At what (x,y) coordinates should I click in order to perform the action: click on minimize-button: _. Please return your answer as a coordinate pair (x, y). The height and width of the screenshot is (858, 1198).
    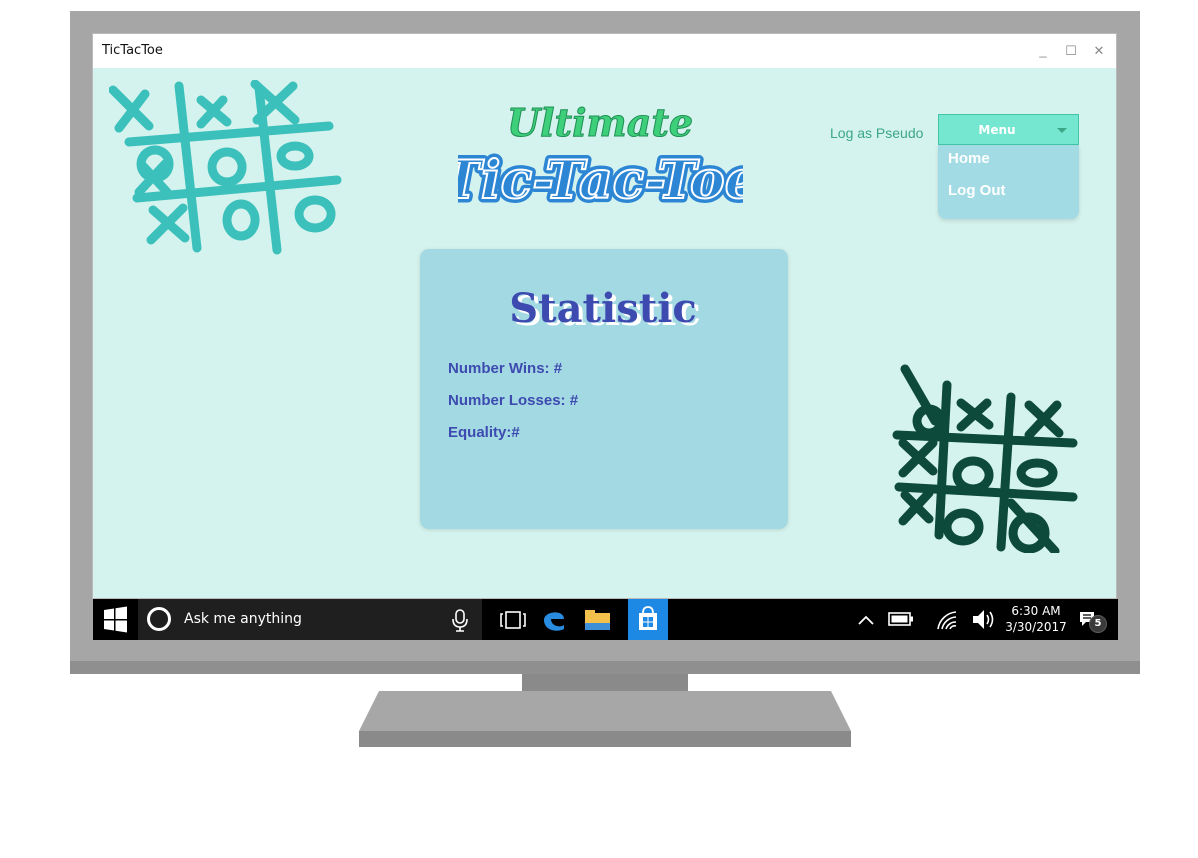
    Looking at the image, I should click on (1043, 51).